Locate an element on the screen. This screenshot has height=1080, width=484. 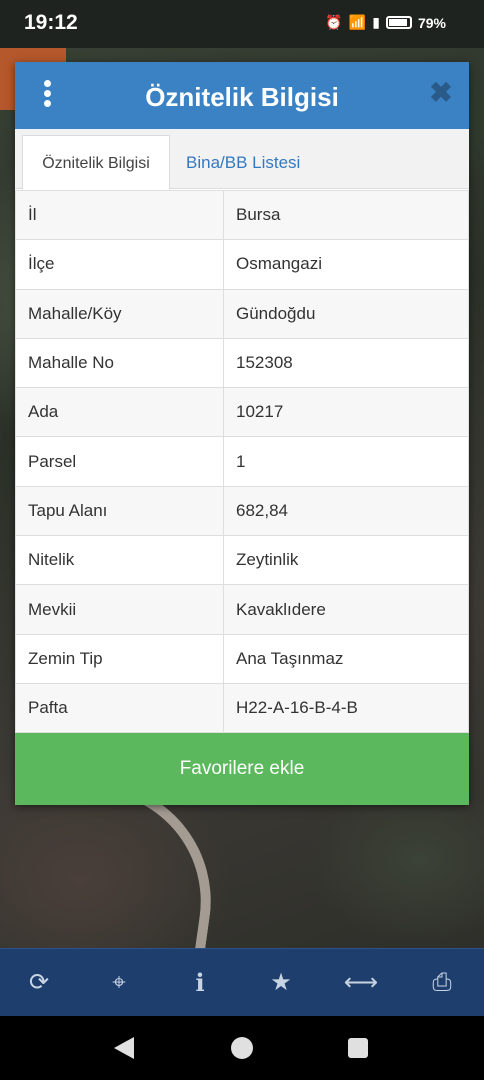
signal-icon: ▮ is located at coordinates (376, 22).